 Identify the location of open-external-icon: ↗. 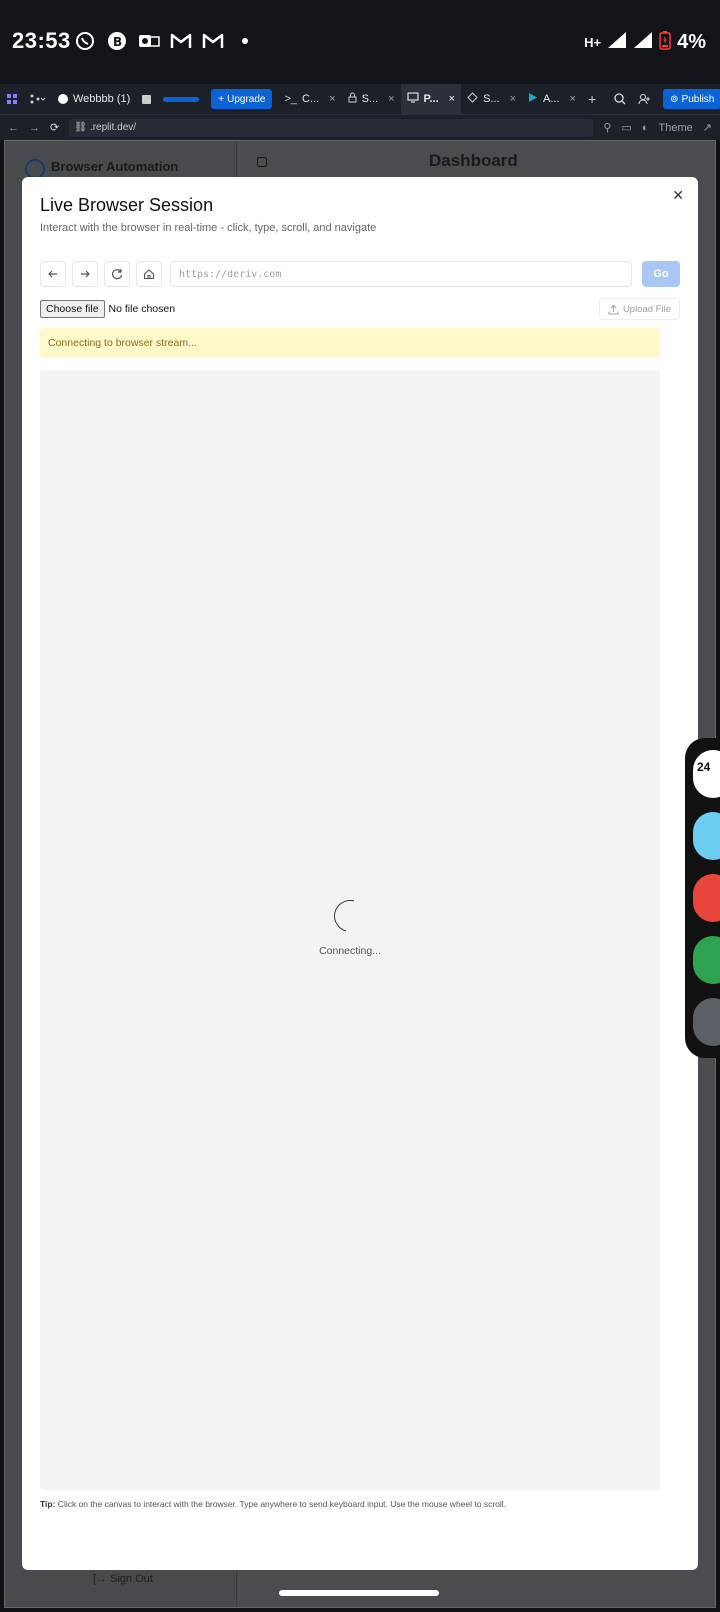
(707, 127).